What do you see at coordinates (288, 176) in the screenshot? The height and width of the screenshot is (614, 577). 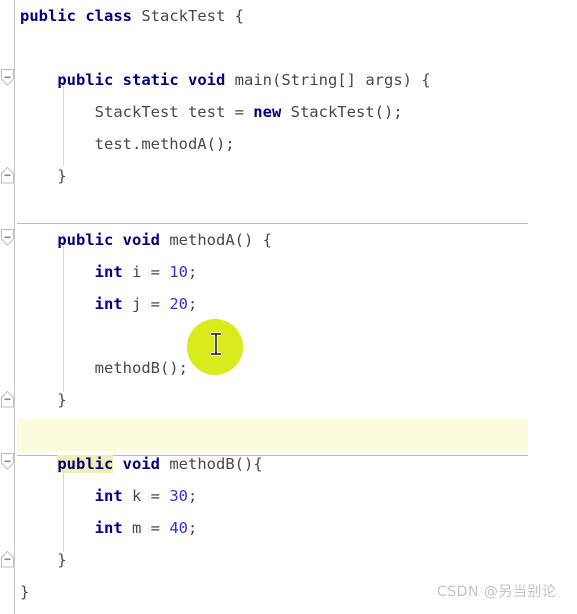 I see `code-line-6: }` at bounding box center [288, 176].